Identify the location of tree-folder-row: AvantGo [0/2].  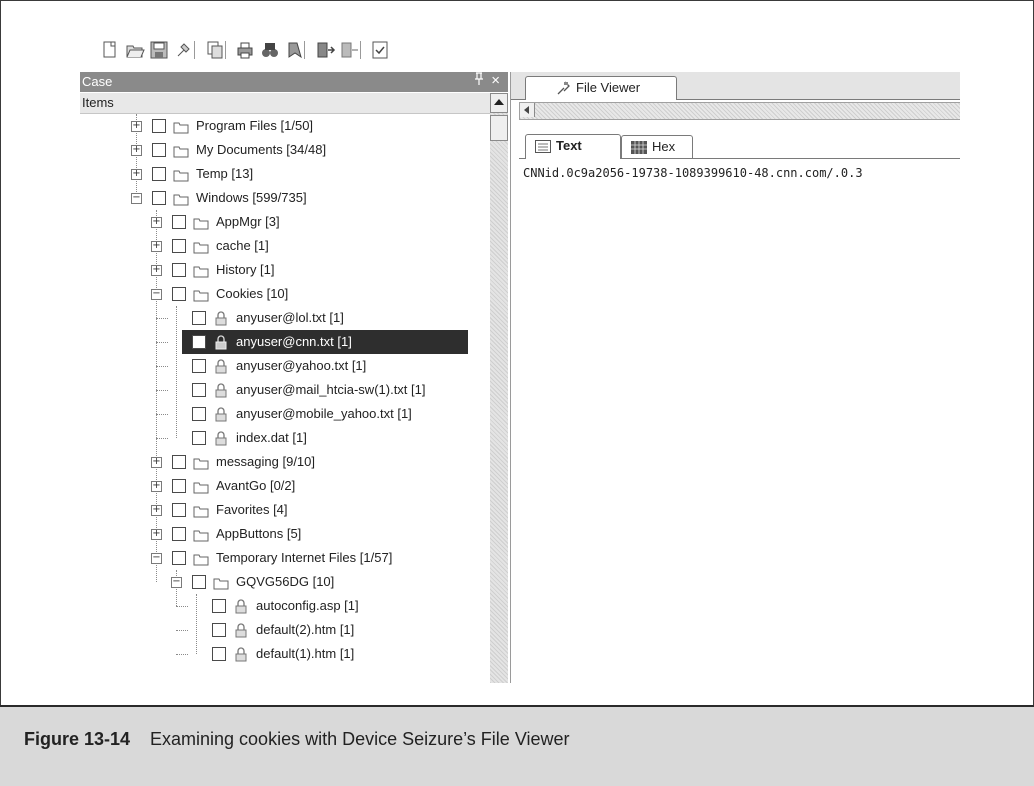
(321, 486).